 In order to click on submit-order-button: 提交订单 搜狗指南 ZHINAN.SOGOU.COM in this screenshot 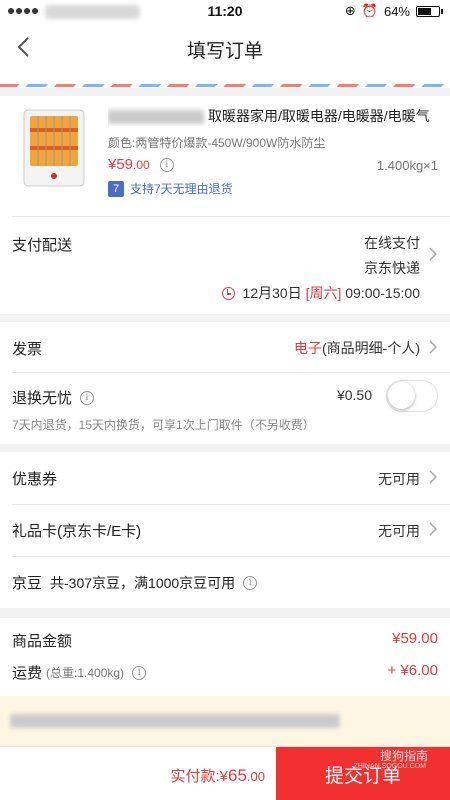, I will do `click(363, 773)`.